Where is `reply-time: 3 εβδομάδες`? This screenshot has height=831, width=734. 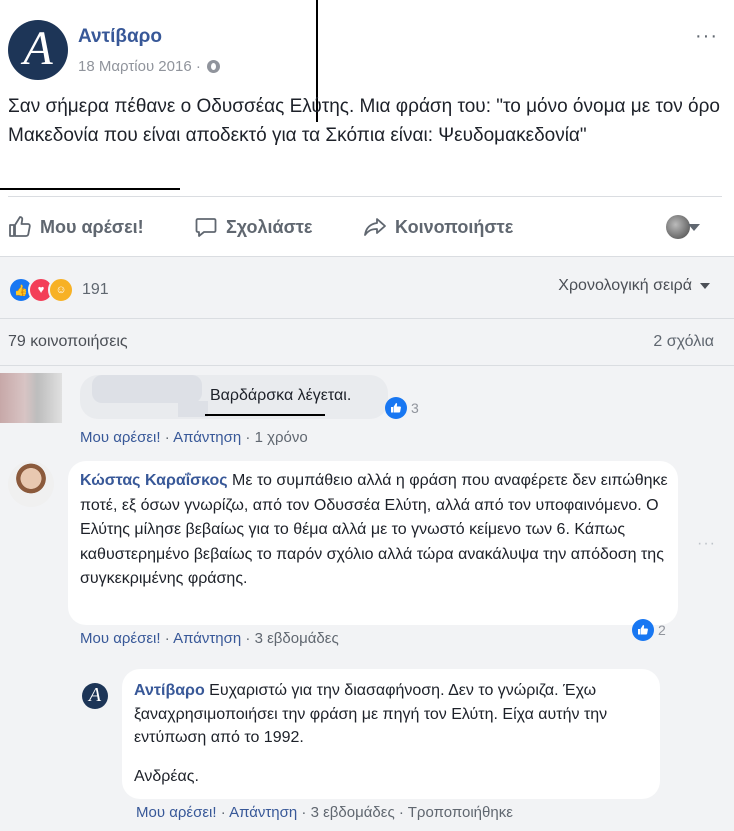
reply-time: 3 εβδομάδες is located at coordinates (353, 812).